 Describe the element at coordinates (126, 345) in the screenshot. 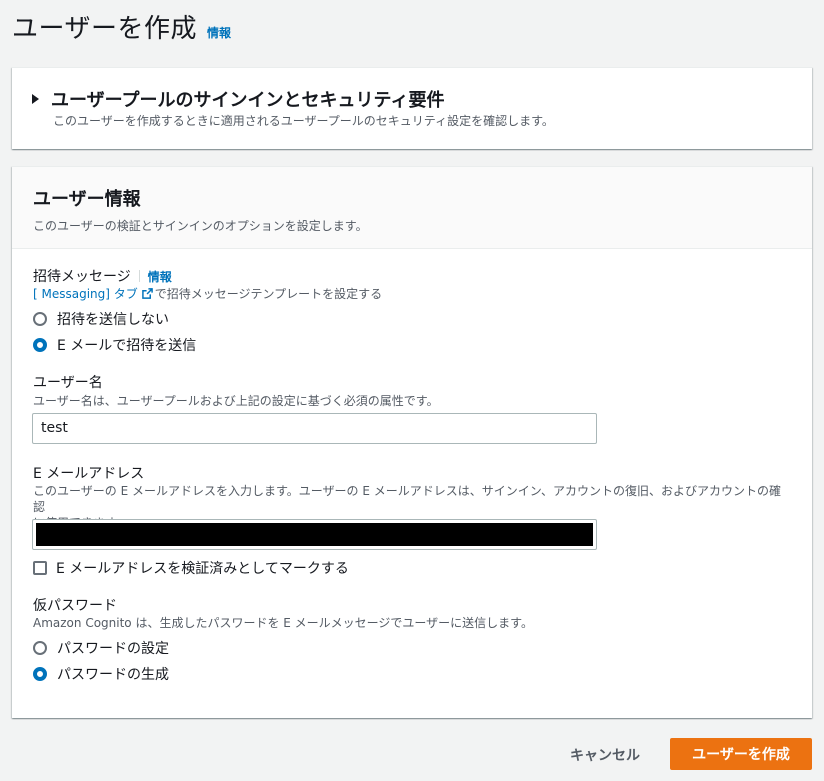

I see `radio-label: E メールで招待を送信` at that location.